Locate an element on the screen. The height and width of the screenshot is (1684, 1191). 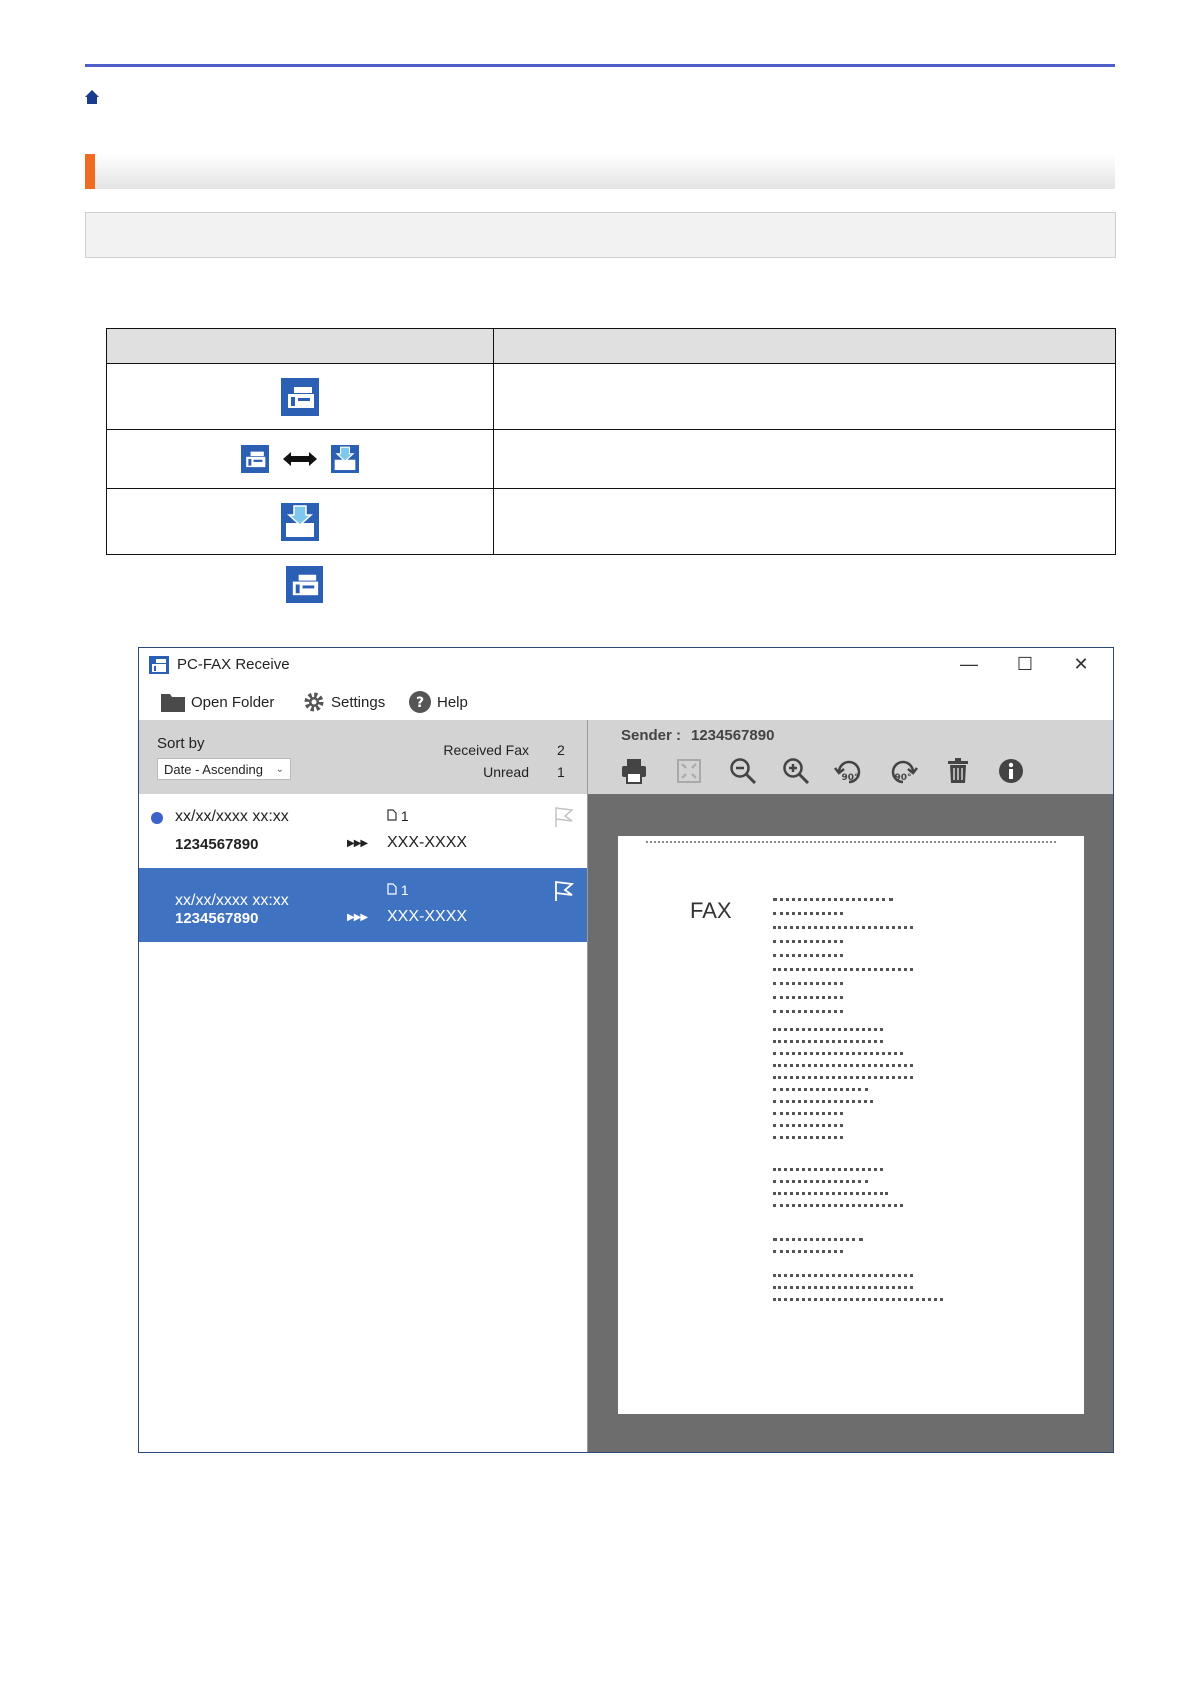
page-icon is located at coordinates (392, 889).